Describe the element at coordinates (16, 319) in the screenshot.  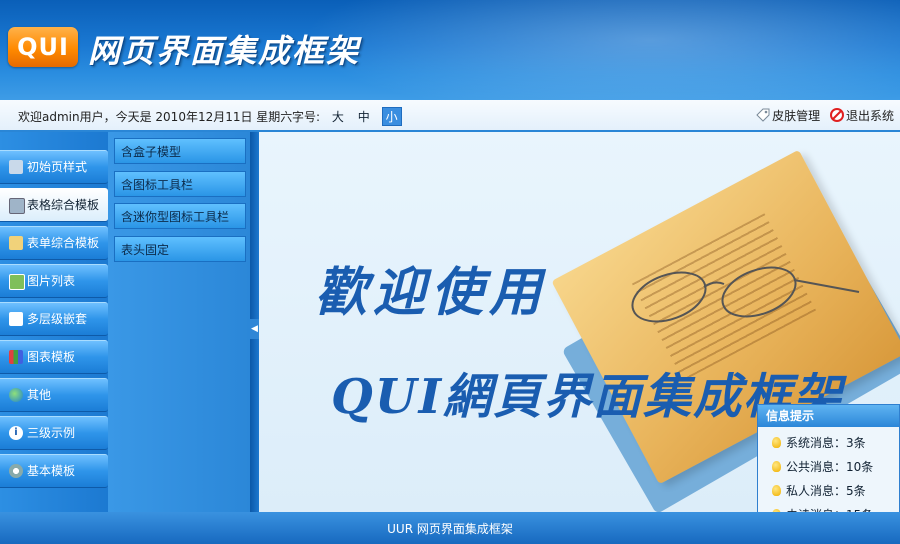
I see `document-icon` at that location.